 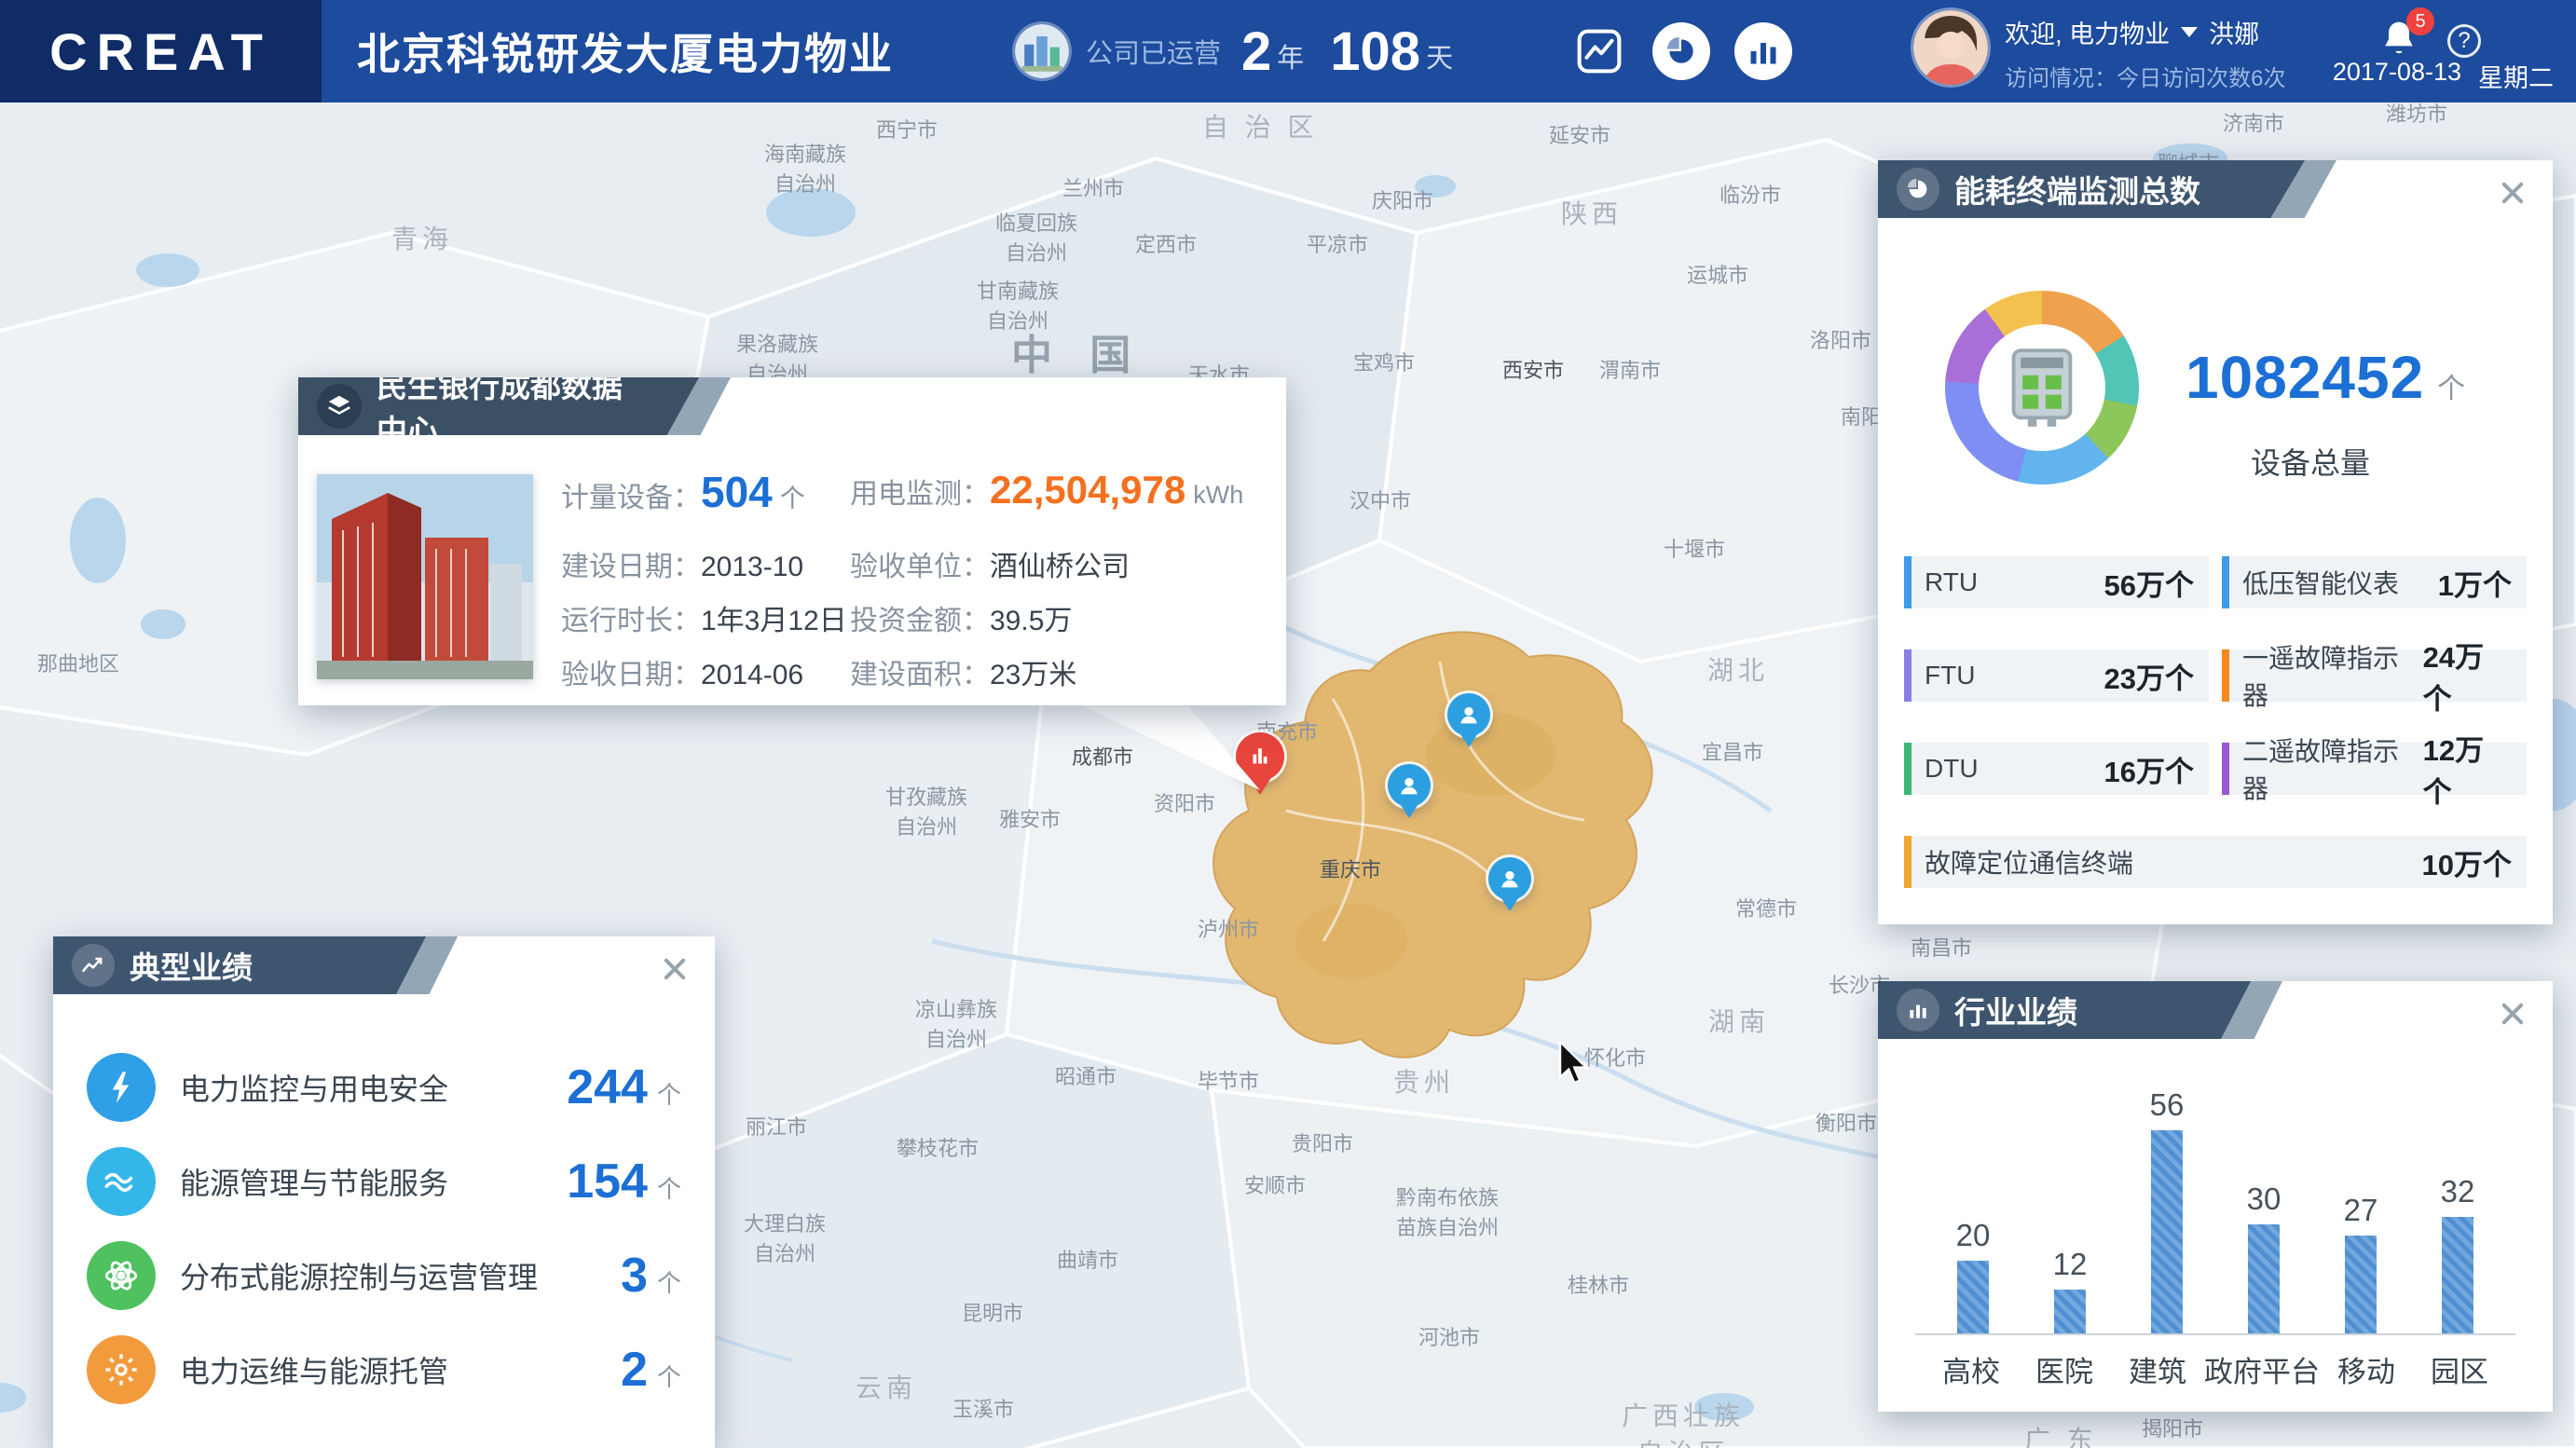 I want to click on trend-icon, so click(x=93, y=965).